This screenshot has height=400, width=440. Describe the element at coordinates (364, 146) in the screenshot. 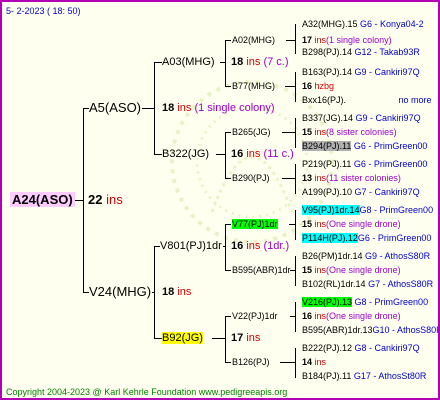

I see `l4-b294: B294(PJ).11 G6 - PrimGreen00` at that location.